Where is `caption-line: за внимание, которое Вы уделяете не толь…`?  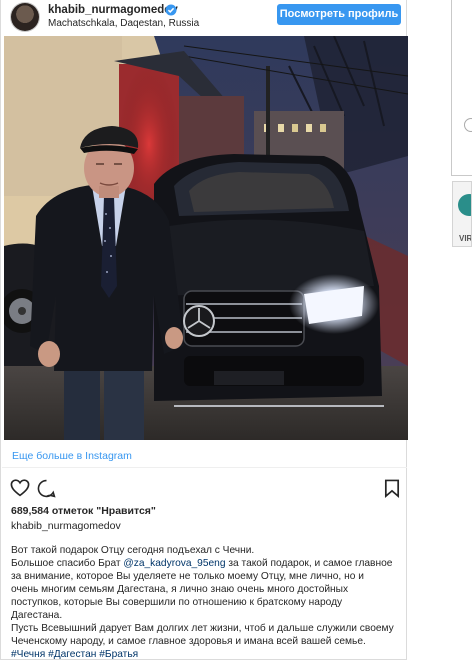 caption-line: за внимание, которое Вы уделяете не толь… is located at coordinates (187, 576).